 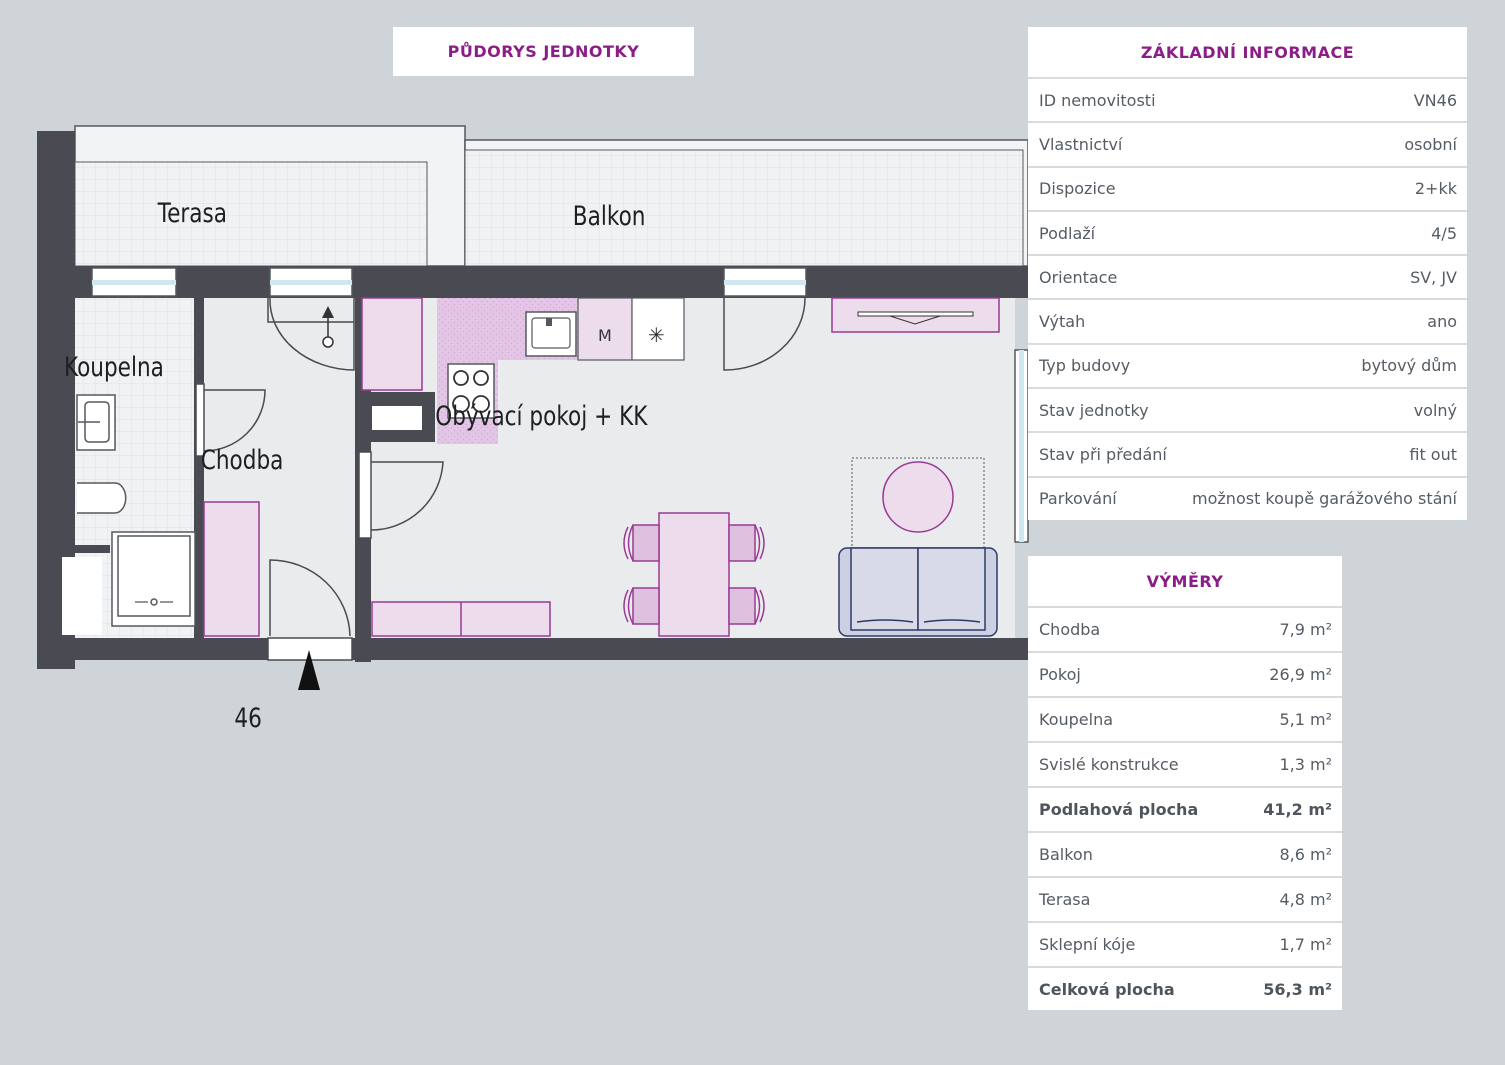 I want to click on floorplan-title: PŮDORYS JEDNOTKY, so click(x=543, y=51).